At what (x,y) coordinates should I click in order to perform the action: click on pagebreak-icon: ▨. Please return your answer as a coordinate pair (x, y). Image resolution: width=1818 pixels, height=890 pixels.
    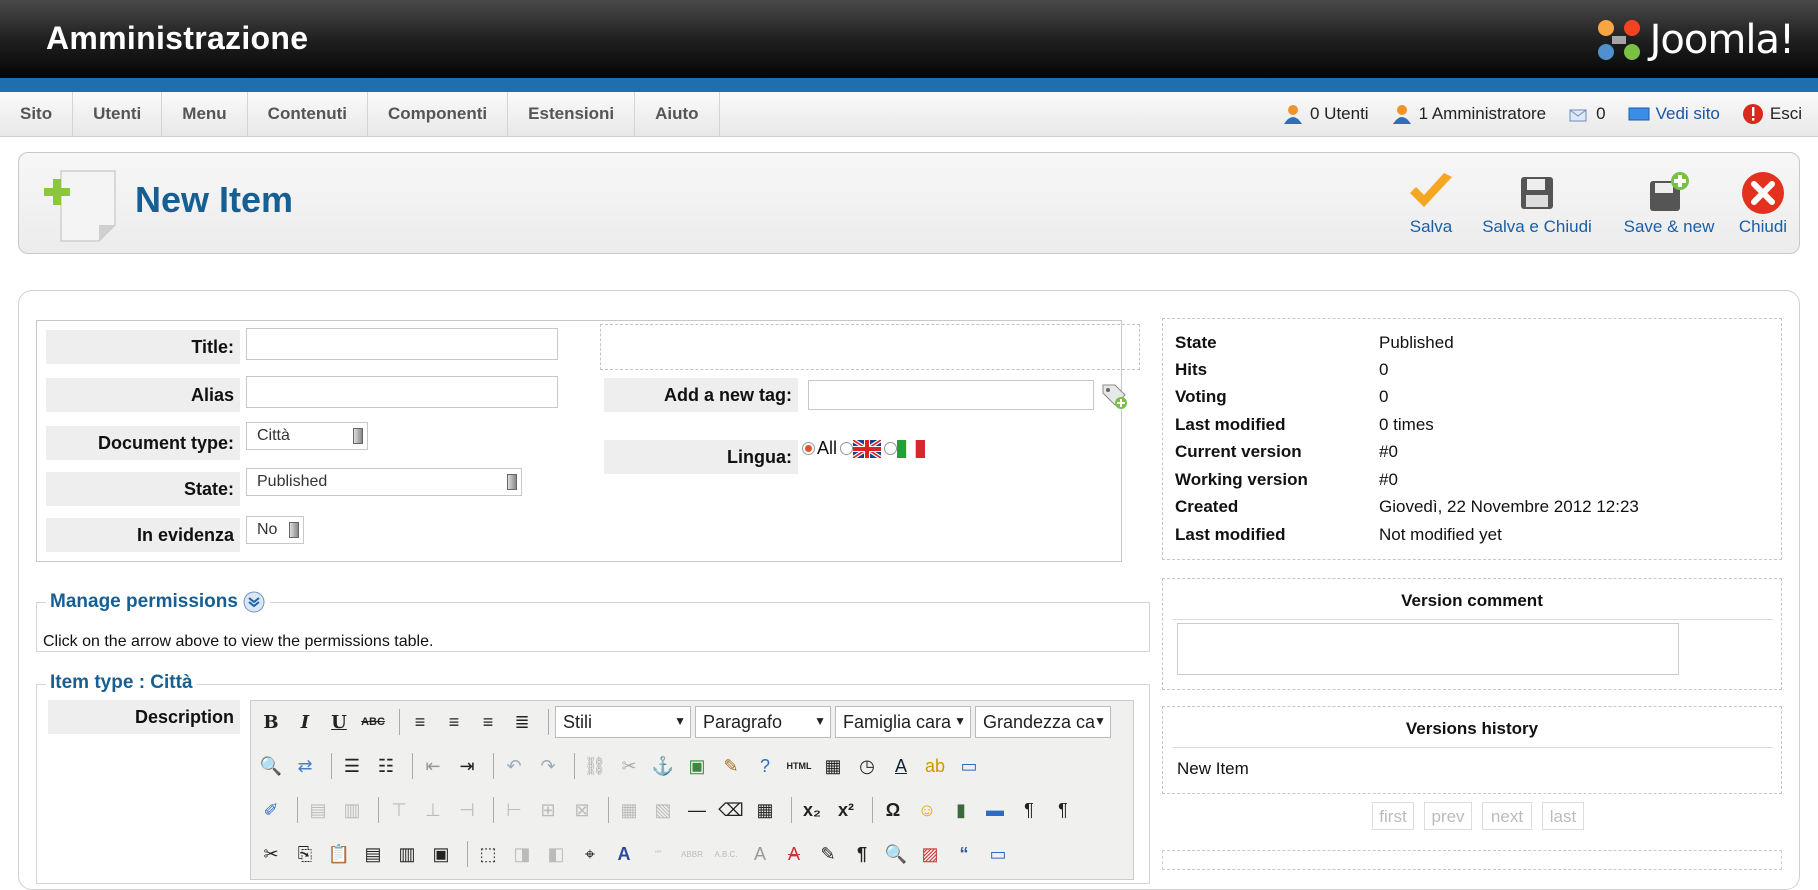
    Looking at the image, I should click on (930, 854).